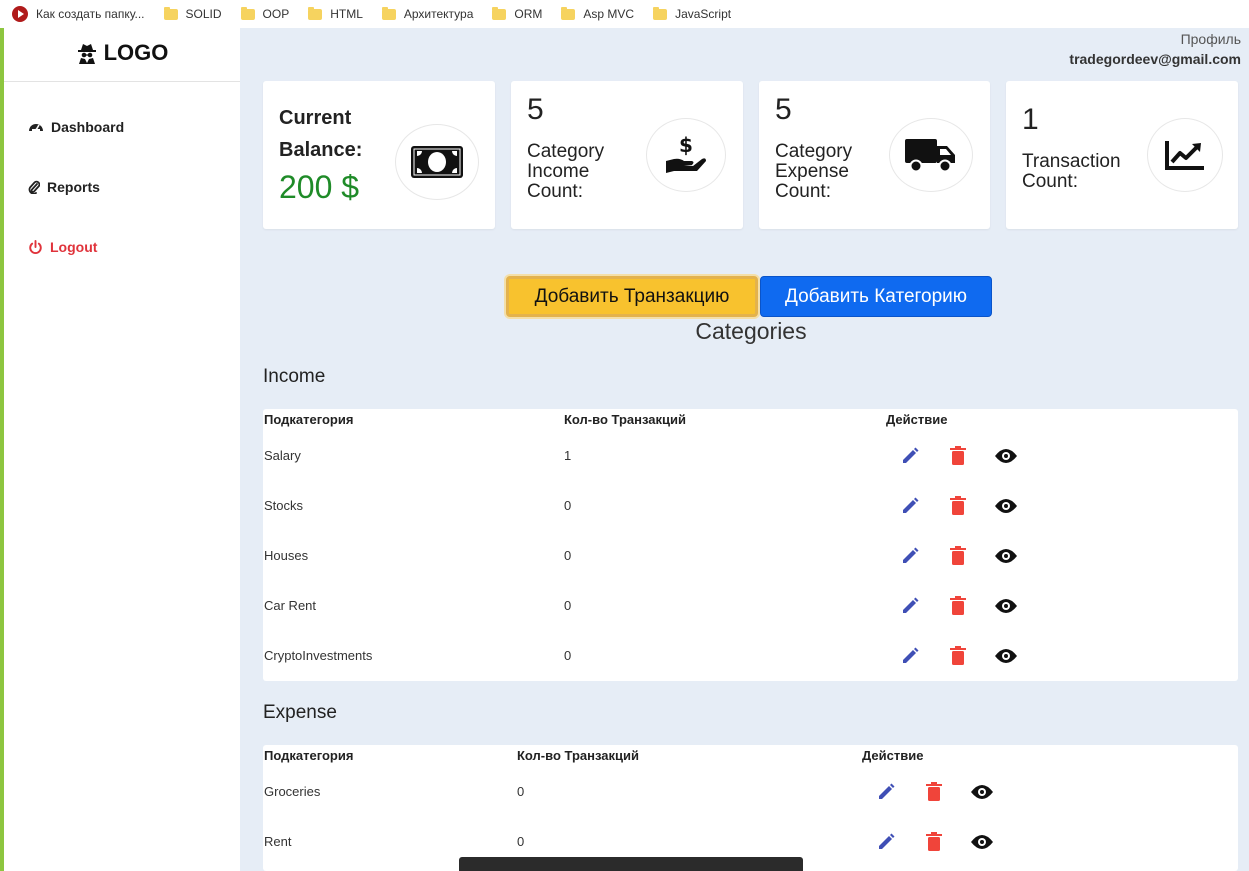  Describe the element at coordinates (35, 246) in the screenshot. I see `power-icon` at that location.